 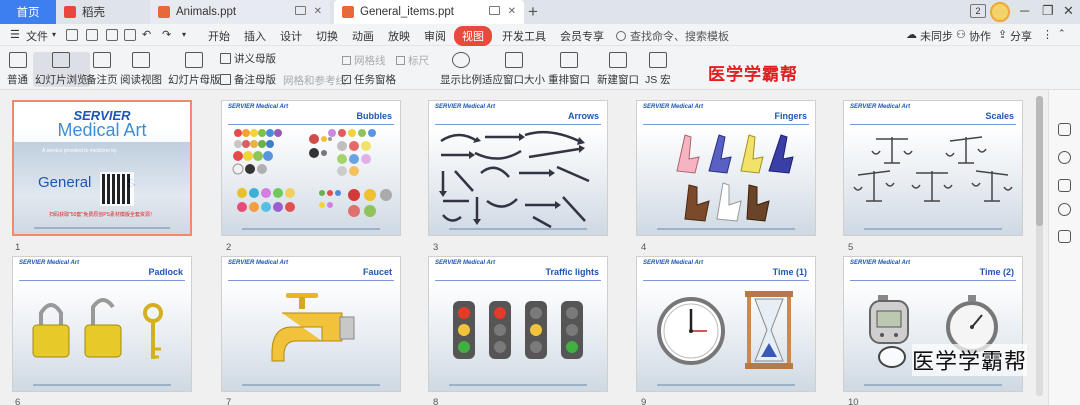 I want to click on menu-slideshow: 放映, so click(x=399, y=36).